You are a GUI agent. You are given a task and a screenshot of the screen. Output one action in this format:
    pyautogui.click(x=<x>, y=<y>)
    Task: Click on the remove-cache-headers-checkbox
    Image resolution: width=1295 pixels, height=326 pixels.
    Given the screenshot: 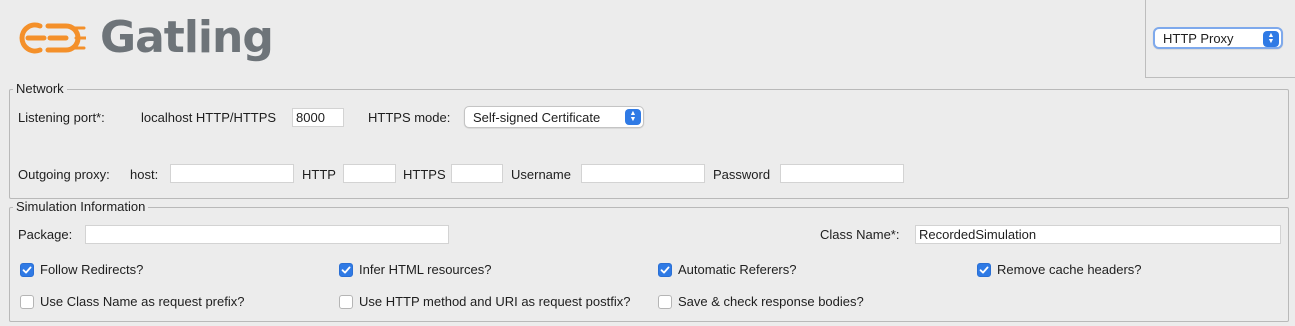 What is the action you would take?
    pyautogui.click(x=984, y=270)
    